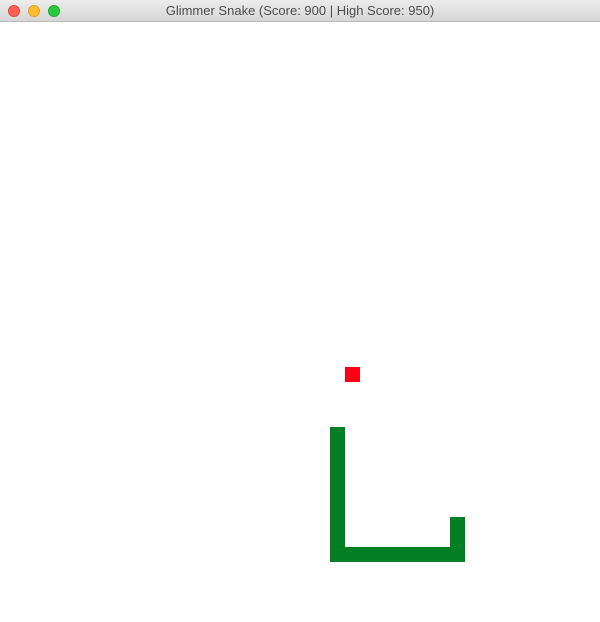 The image size is (600, 622). What do you see at coordinates (14, 11) in the screenshot?
I see `close-window-button` at bounding box center [14, 11].